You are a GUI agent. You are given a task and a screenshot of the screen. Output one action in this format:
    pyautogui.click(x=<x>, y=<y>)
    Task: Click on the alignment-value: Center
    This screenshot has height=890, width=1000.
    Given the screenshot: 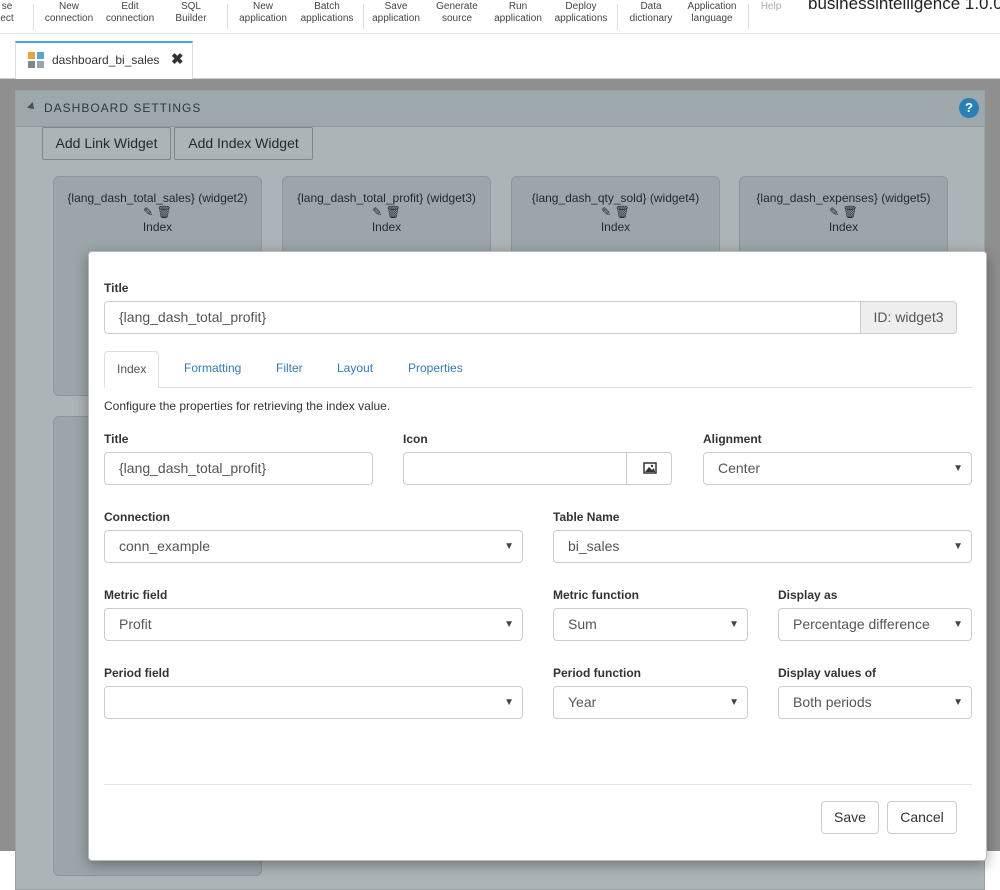 What is the action you would take?
    pyautogui.click(x=739, y=468)
    